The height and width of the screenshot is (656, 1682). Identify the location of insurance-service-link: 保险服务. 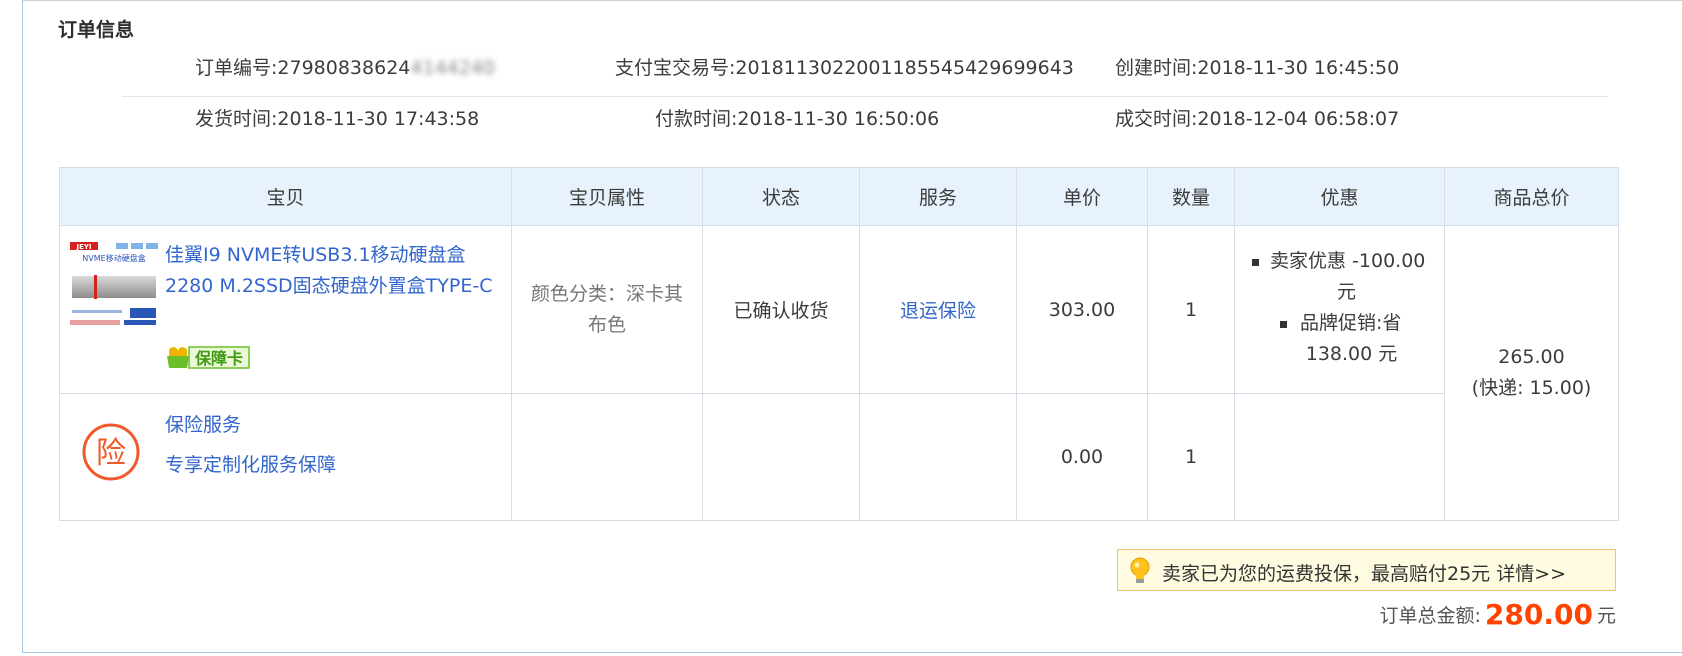
(203, 423).